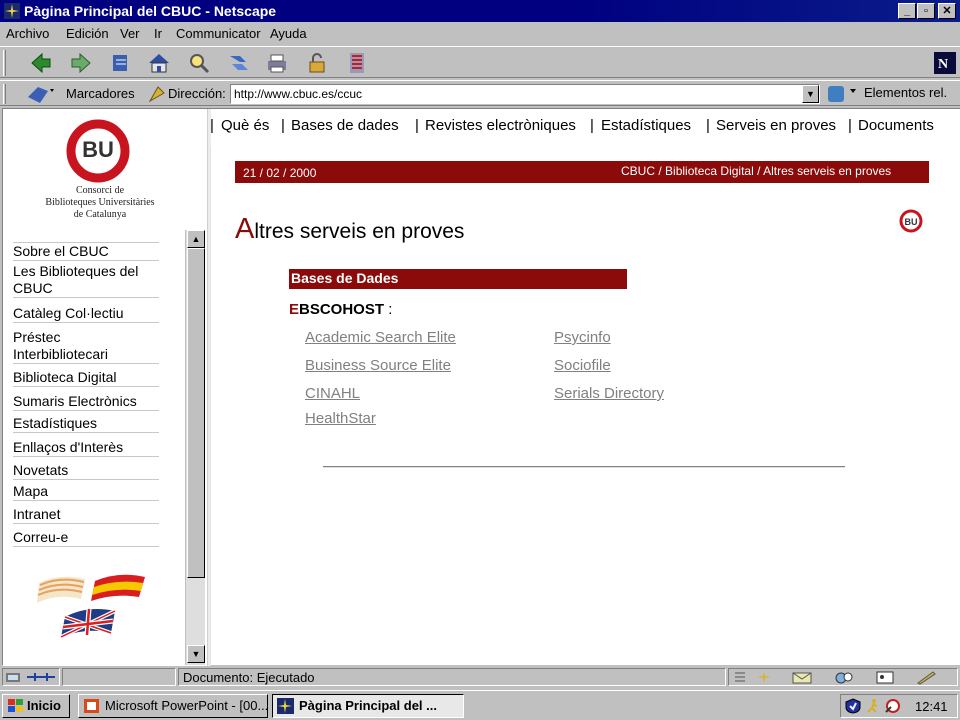 The height and width of the screenshot is (720, 960). What do you see at coordinates (197, 93) in the screenshot?
I see `address-label: Dirección:` at bounding box center [197, 93].